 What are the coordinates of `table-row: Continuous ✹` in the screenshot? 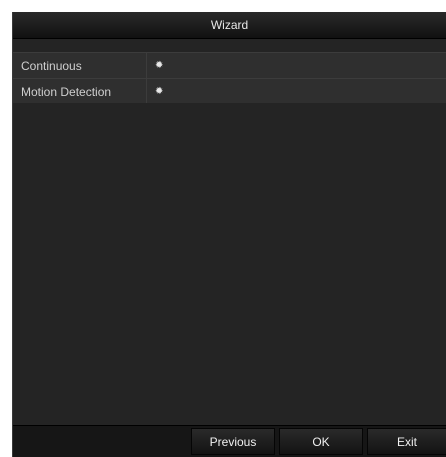 It's located at (229, 66).